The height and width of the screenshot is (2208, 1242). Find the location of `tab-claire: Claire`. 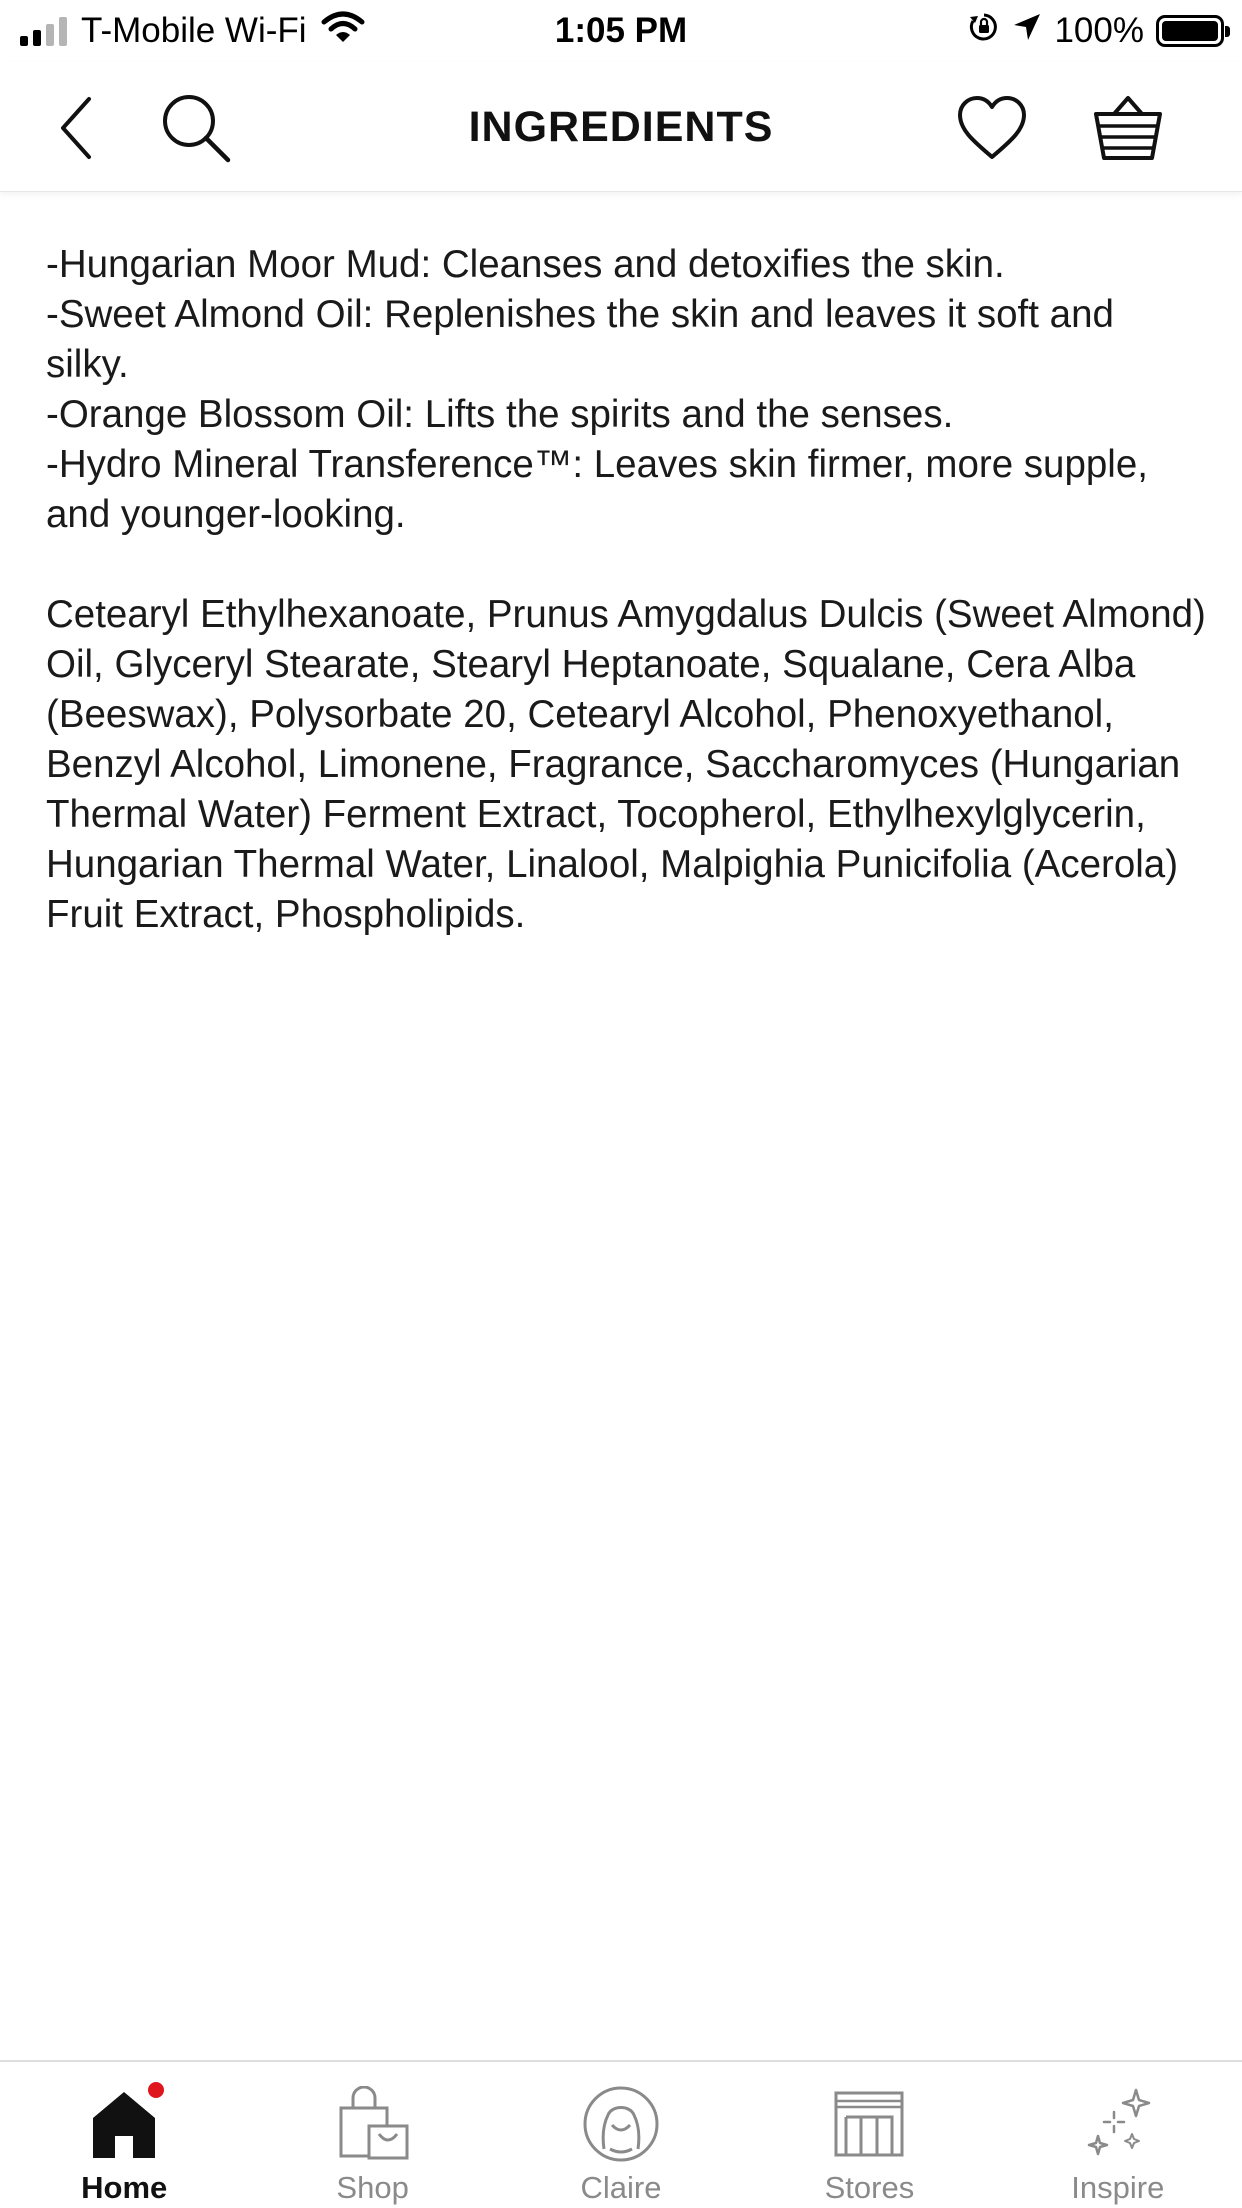

tab-claire: Claire is located at coordinates (621, 2135).